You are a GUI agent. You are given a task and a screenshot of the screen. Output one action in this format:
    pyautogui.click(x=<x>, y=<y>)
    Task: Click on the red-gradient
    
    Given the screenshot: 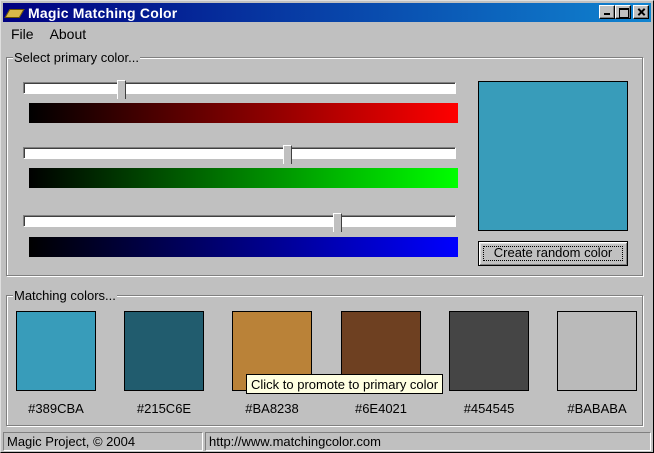 What is the action you would take?
    pyautogui.click(x=243, y=113)
    